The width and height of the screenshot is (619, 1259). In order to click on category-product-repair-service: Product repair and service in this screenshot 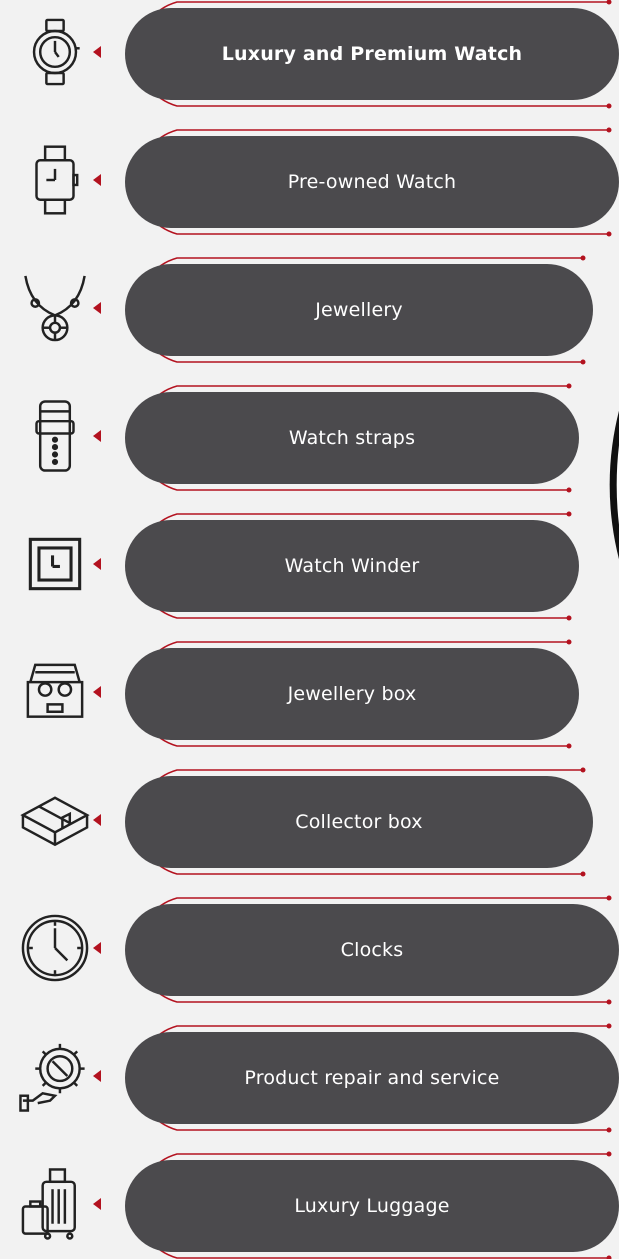, I will do `click(372, 1078)`.